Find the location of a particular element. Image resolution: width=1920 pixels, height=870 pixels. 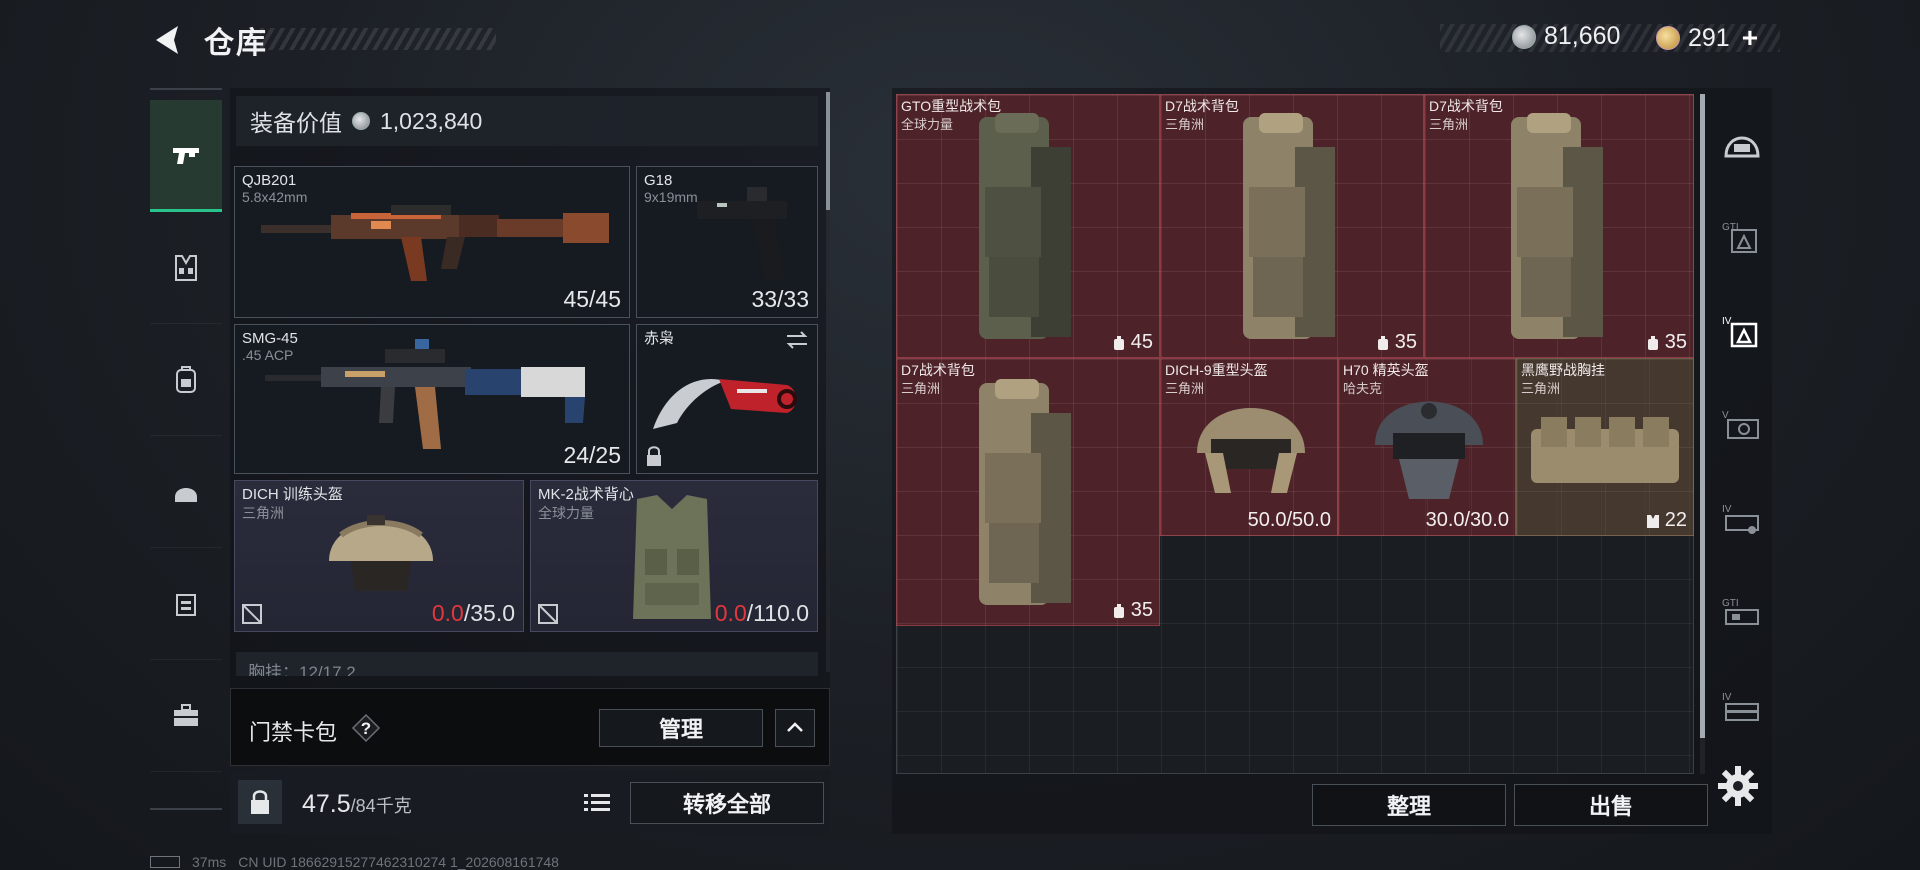

filter-iv-rigs: IV is located at coordinates (1742, 520).